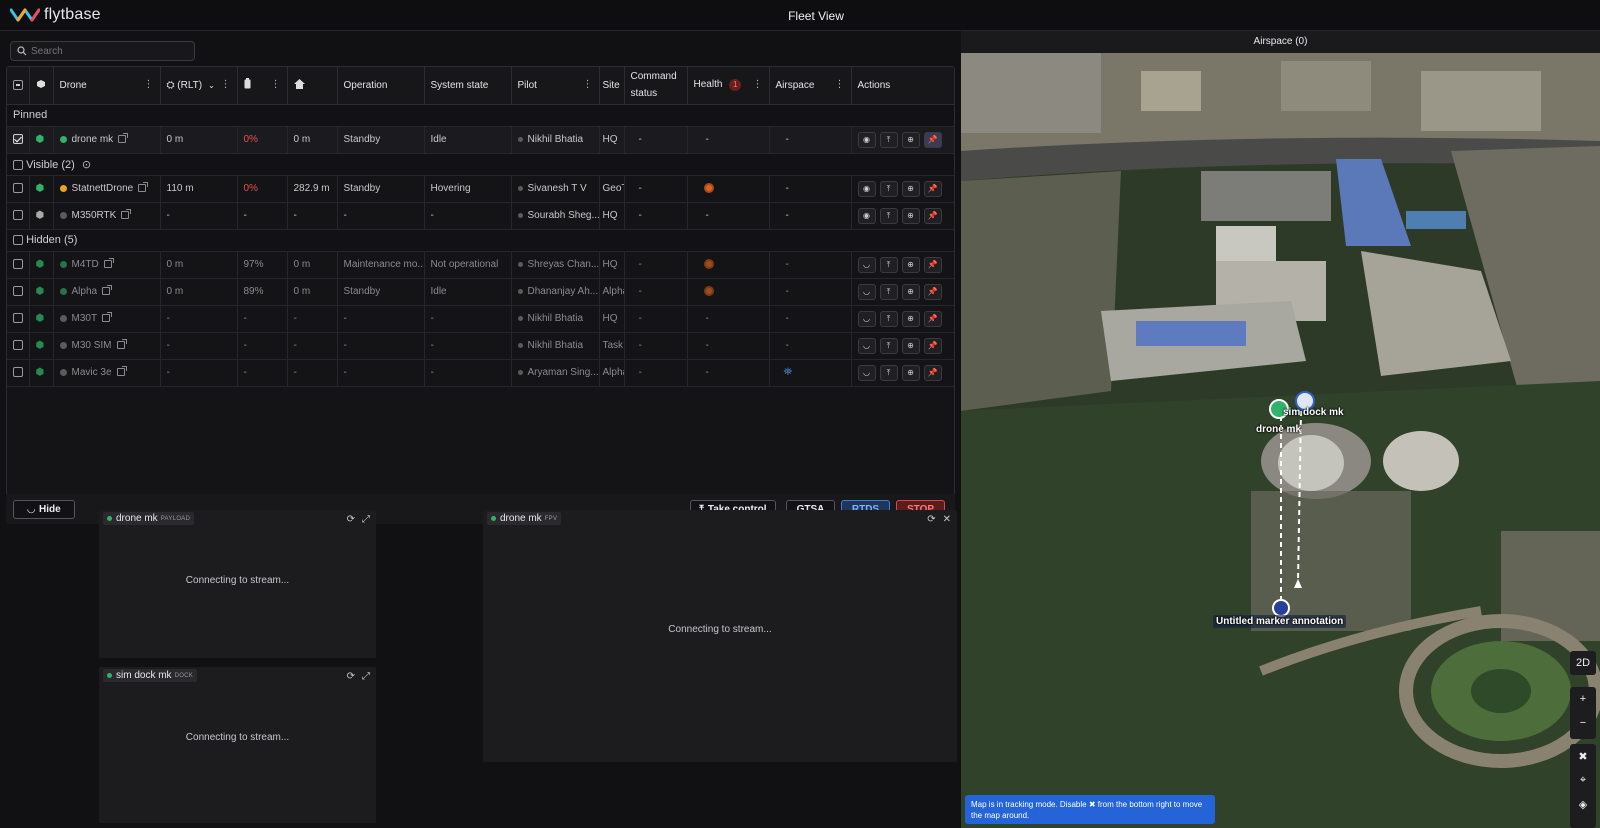 The height and width of the screenshot is (828, 1600). What do you see at coordinates (107, 189) in the screenshot?
I see `drone-name-cell: StatnettDrone` at bounding box center [107, 189].